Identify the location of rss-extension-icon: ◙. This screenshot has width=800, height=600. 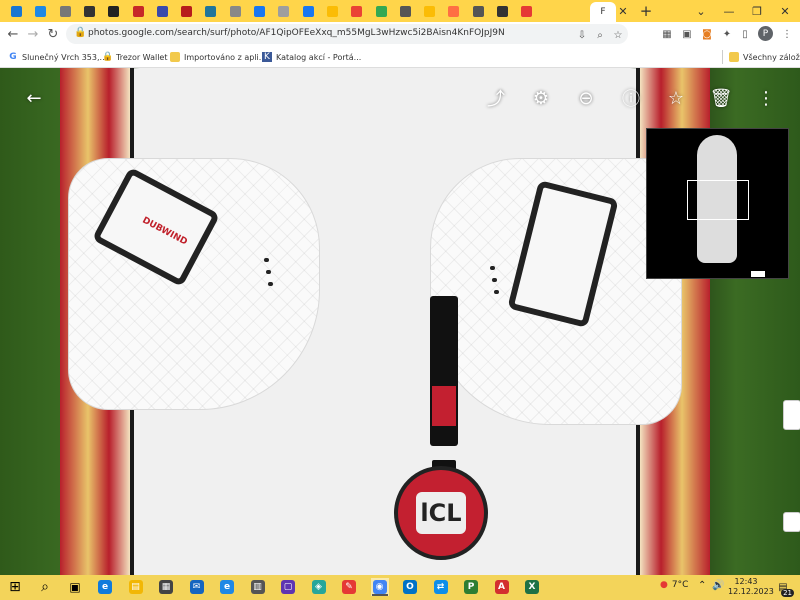
(707, 34).